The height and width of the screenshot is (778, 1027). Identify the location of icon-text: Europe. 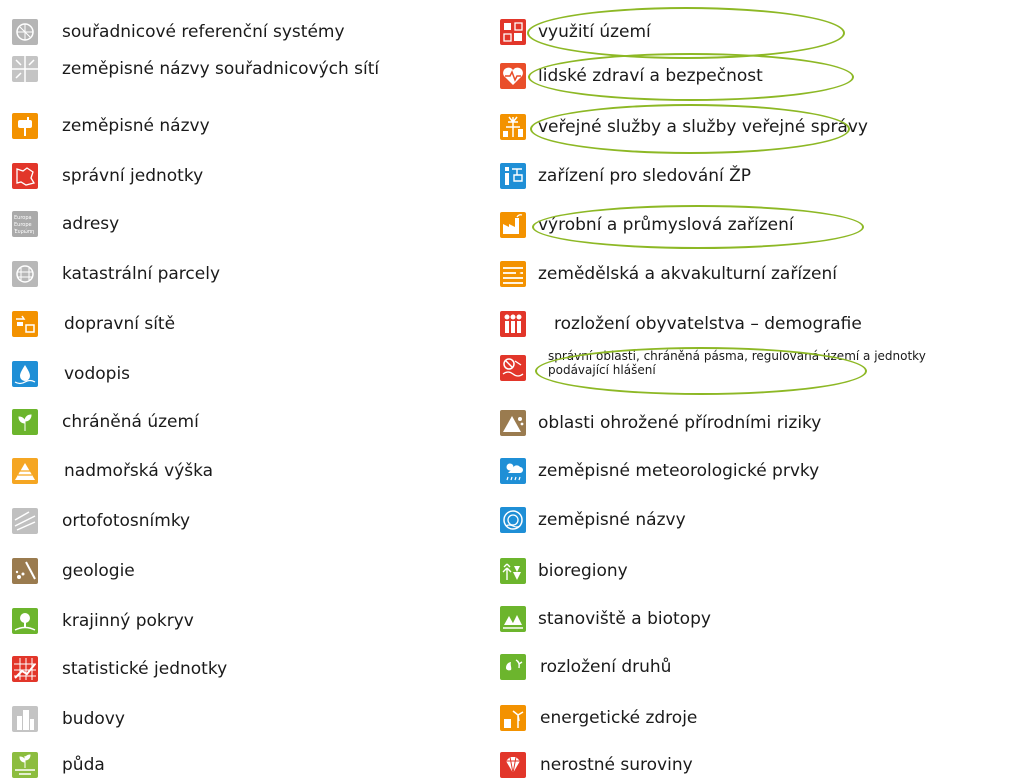
(23, 225).